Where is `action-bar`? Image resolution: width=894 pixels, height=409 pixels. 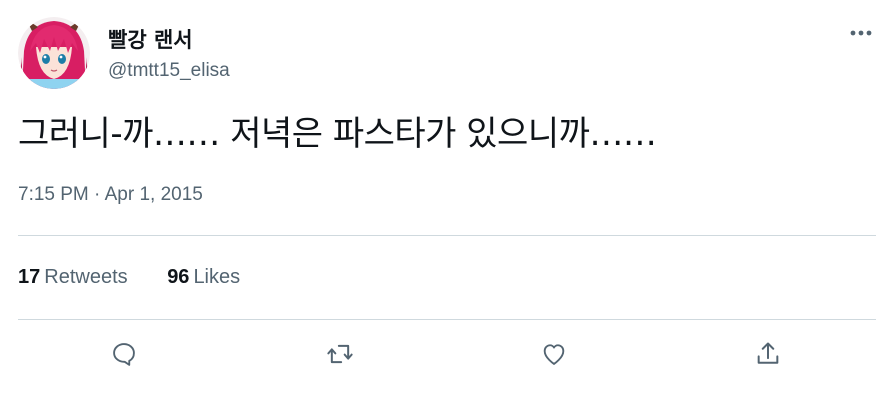
action-bar is located at coordinates (447, 356).